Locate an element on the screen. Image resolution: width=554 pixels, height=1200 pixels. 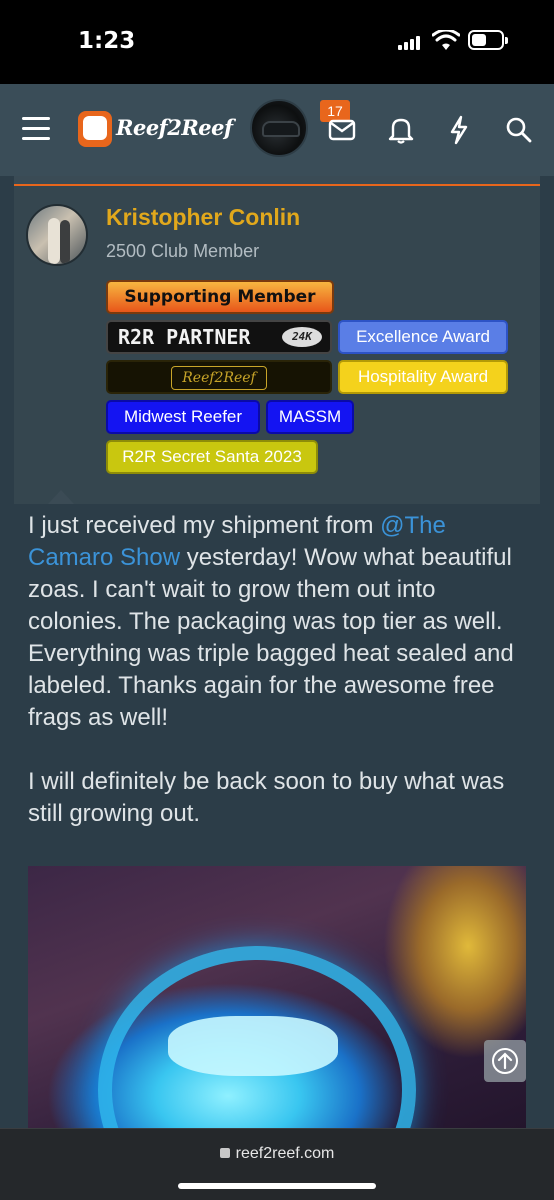
wifi-icon is located at coordinates (446, 40).